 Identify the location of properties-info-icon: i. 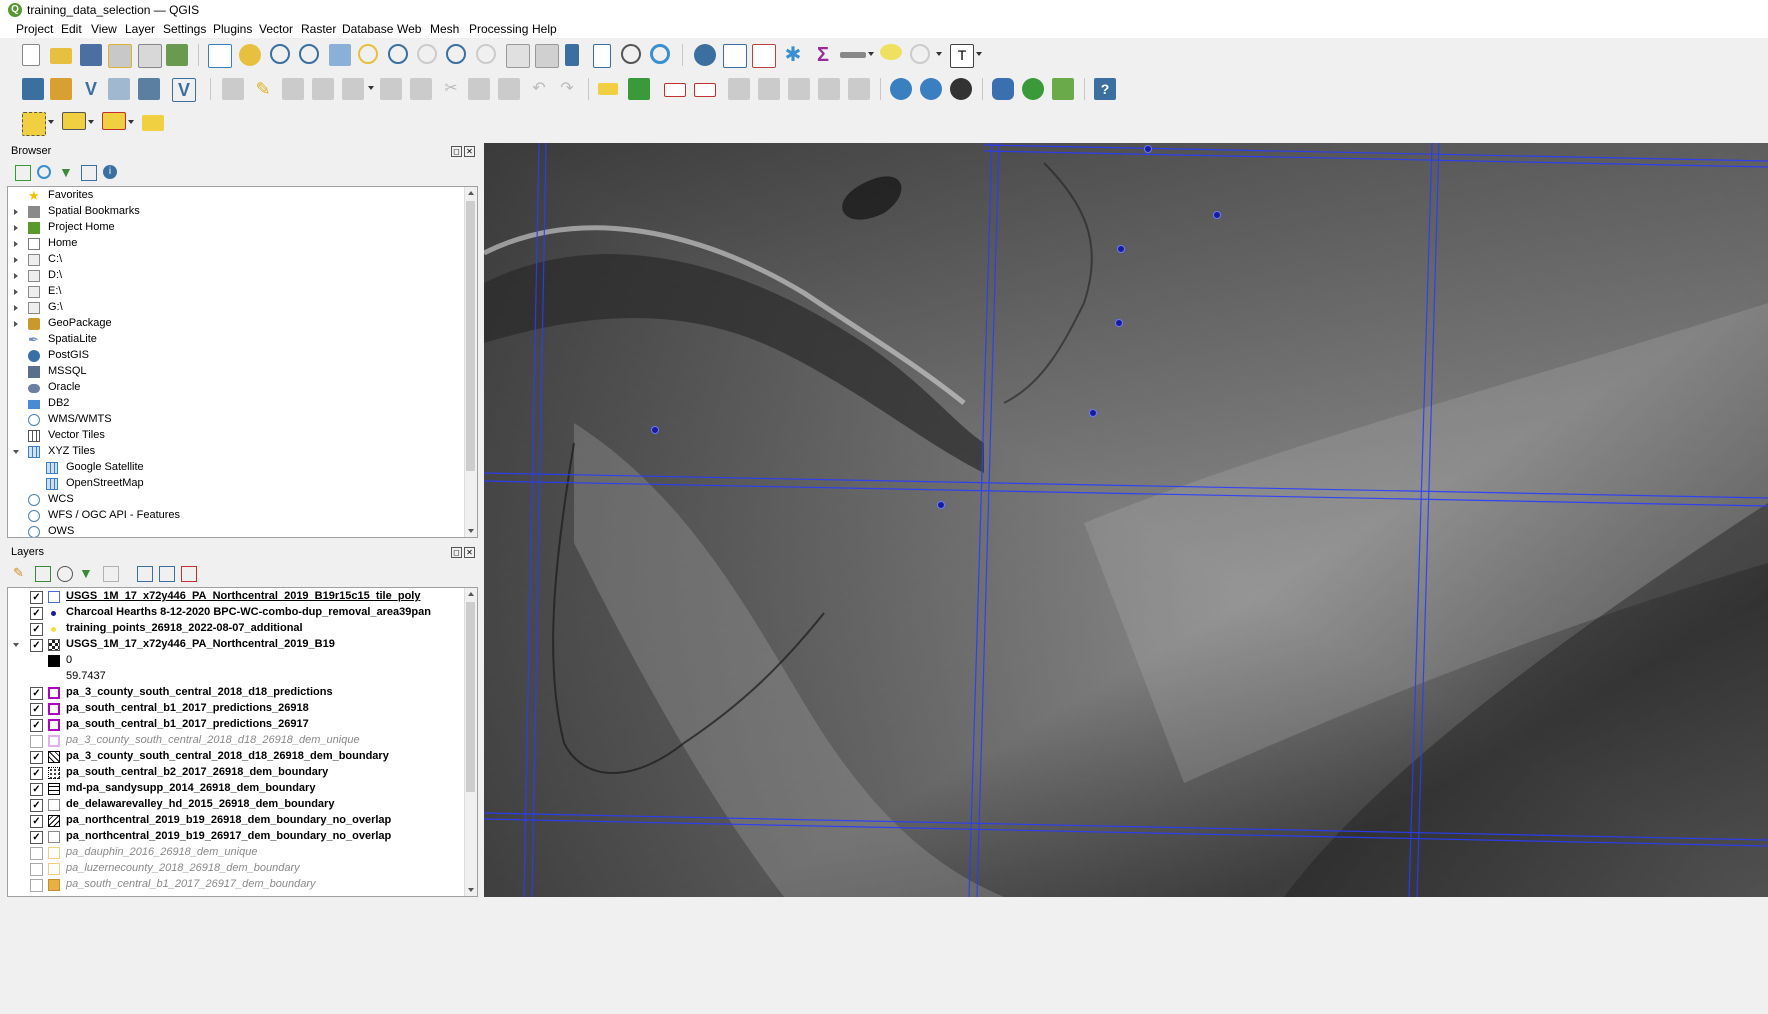
(110, 172).